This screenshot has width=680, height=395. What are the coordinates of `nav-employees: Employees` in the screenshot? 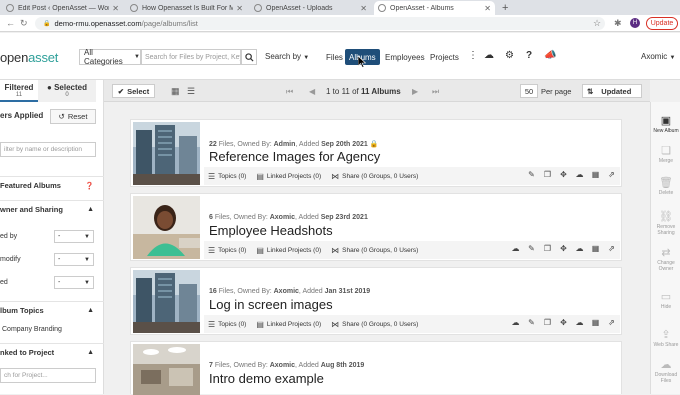 It's located at (405, 57).